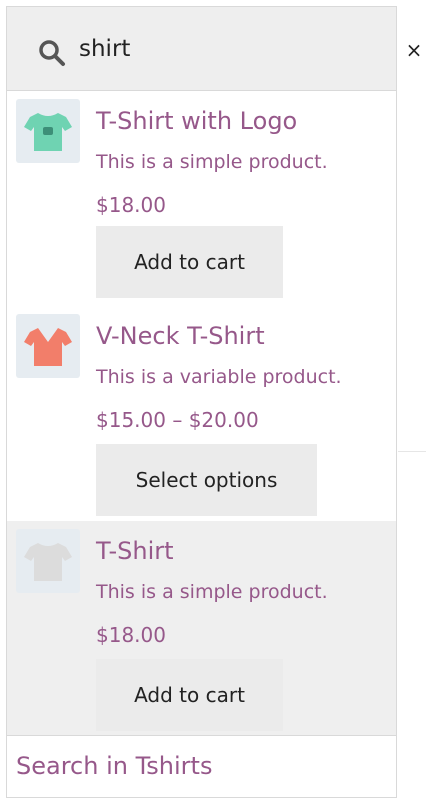  Describe the element at coordinates (219, 377) in the screenshot. I see `product-description: This is a variable product.` at that location.